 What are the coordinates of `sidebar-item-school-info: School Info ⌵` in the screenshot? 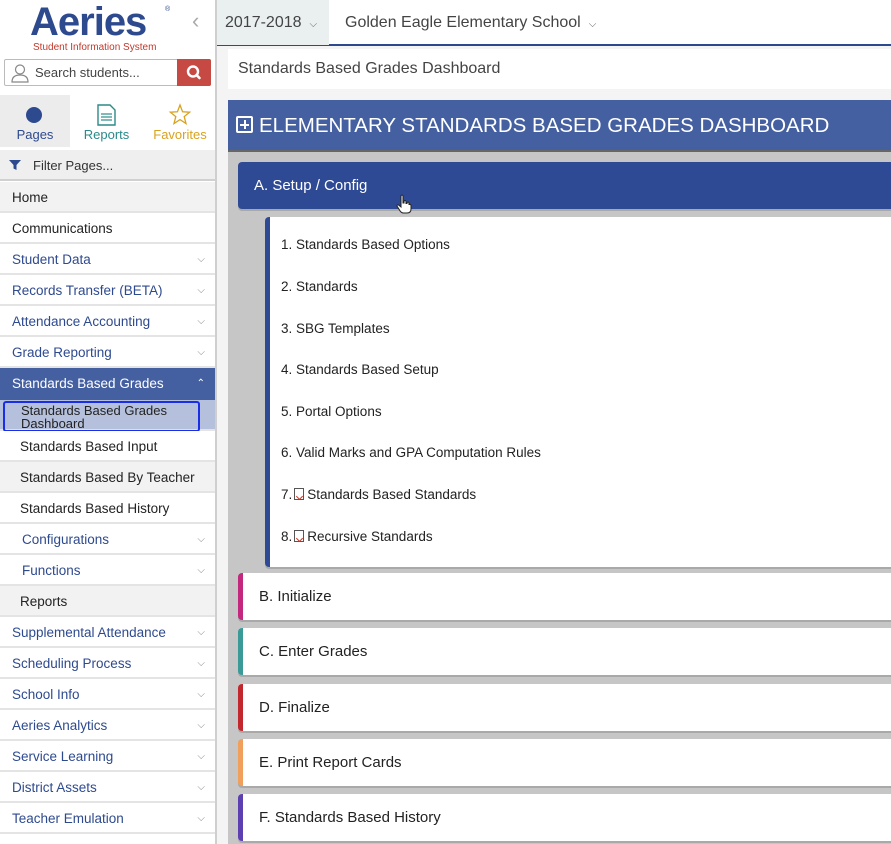 It's located at (107, 694).